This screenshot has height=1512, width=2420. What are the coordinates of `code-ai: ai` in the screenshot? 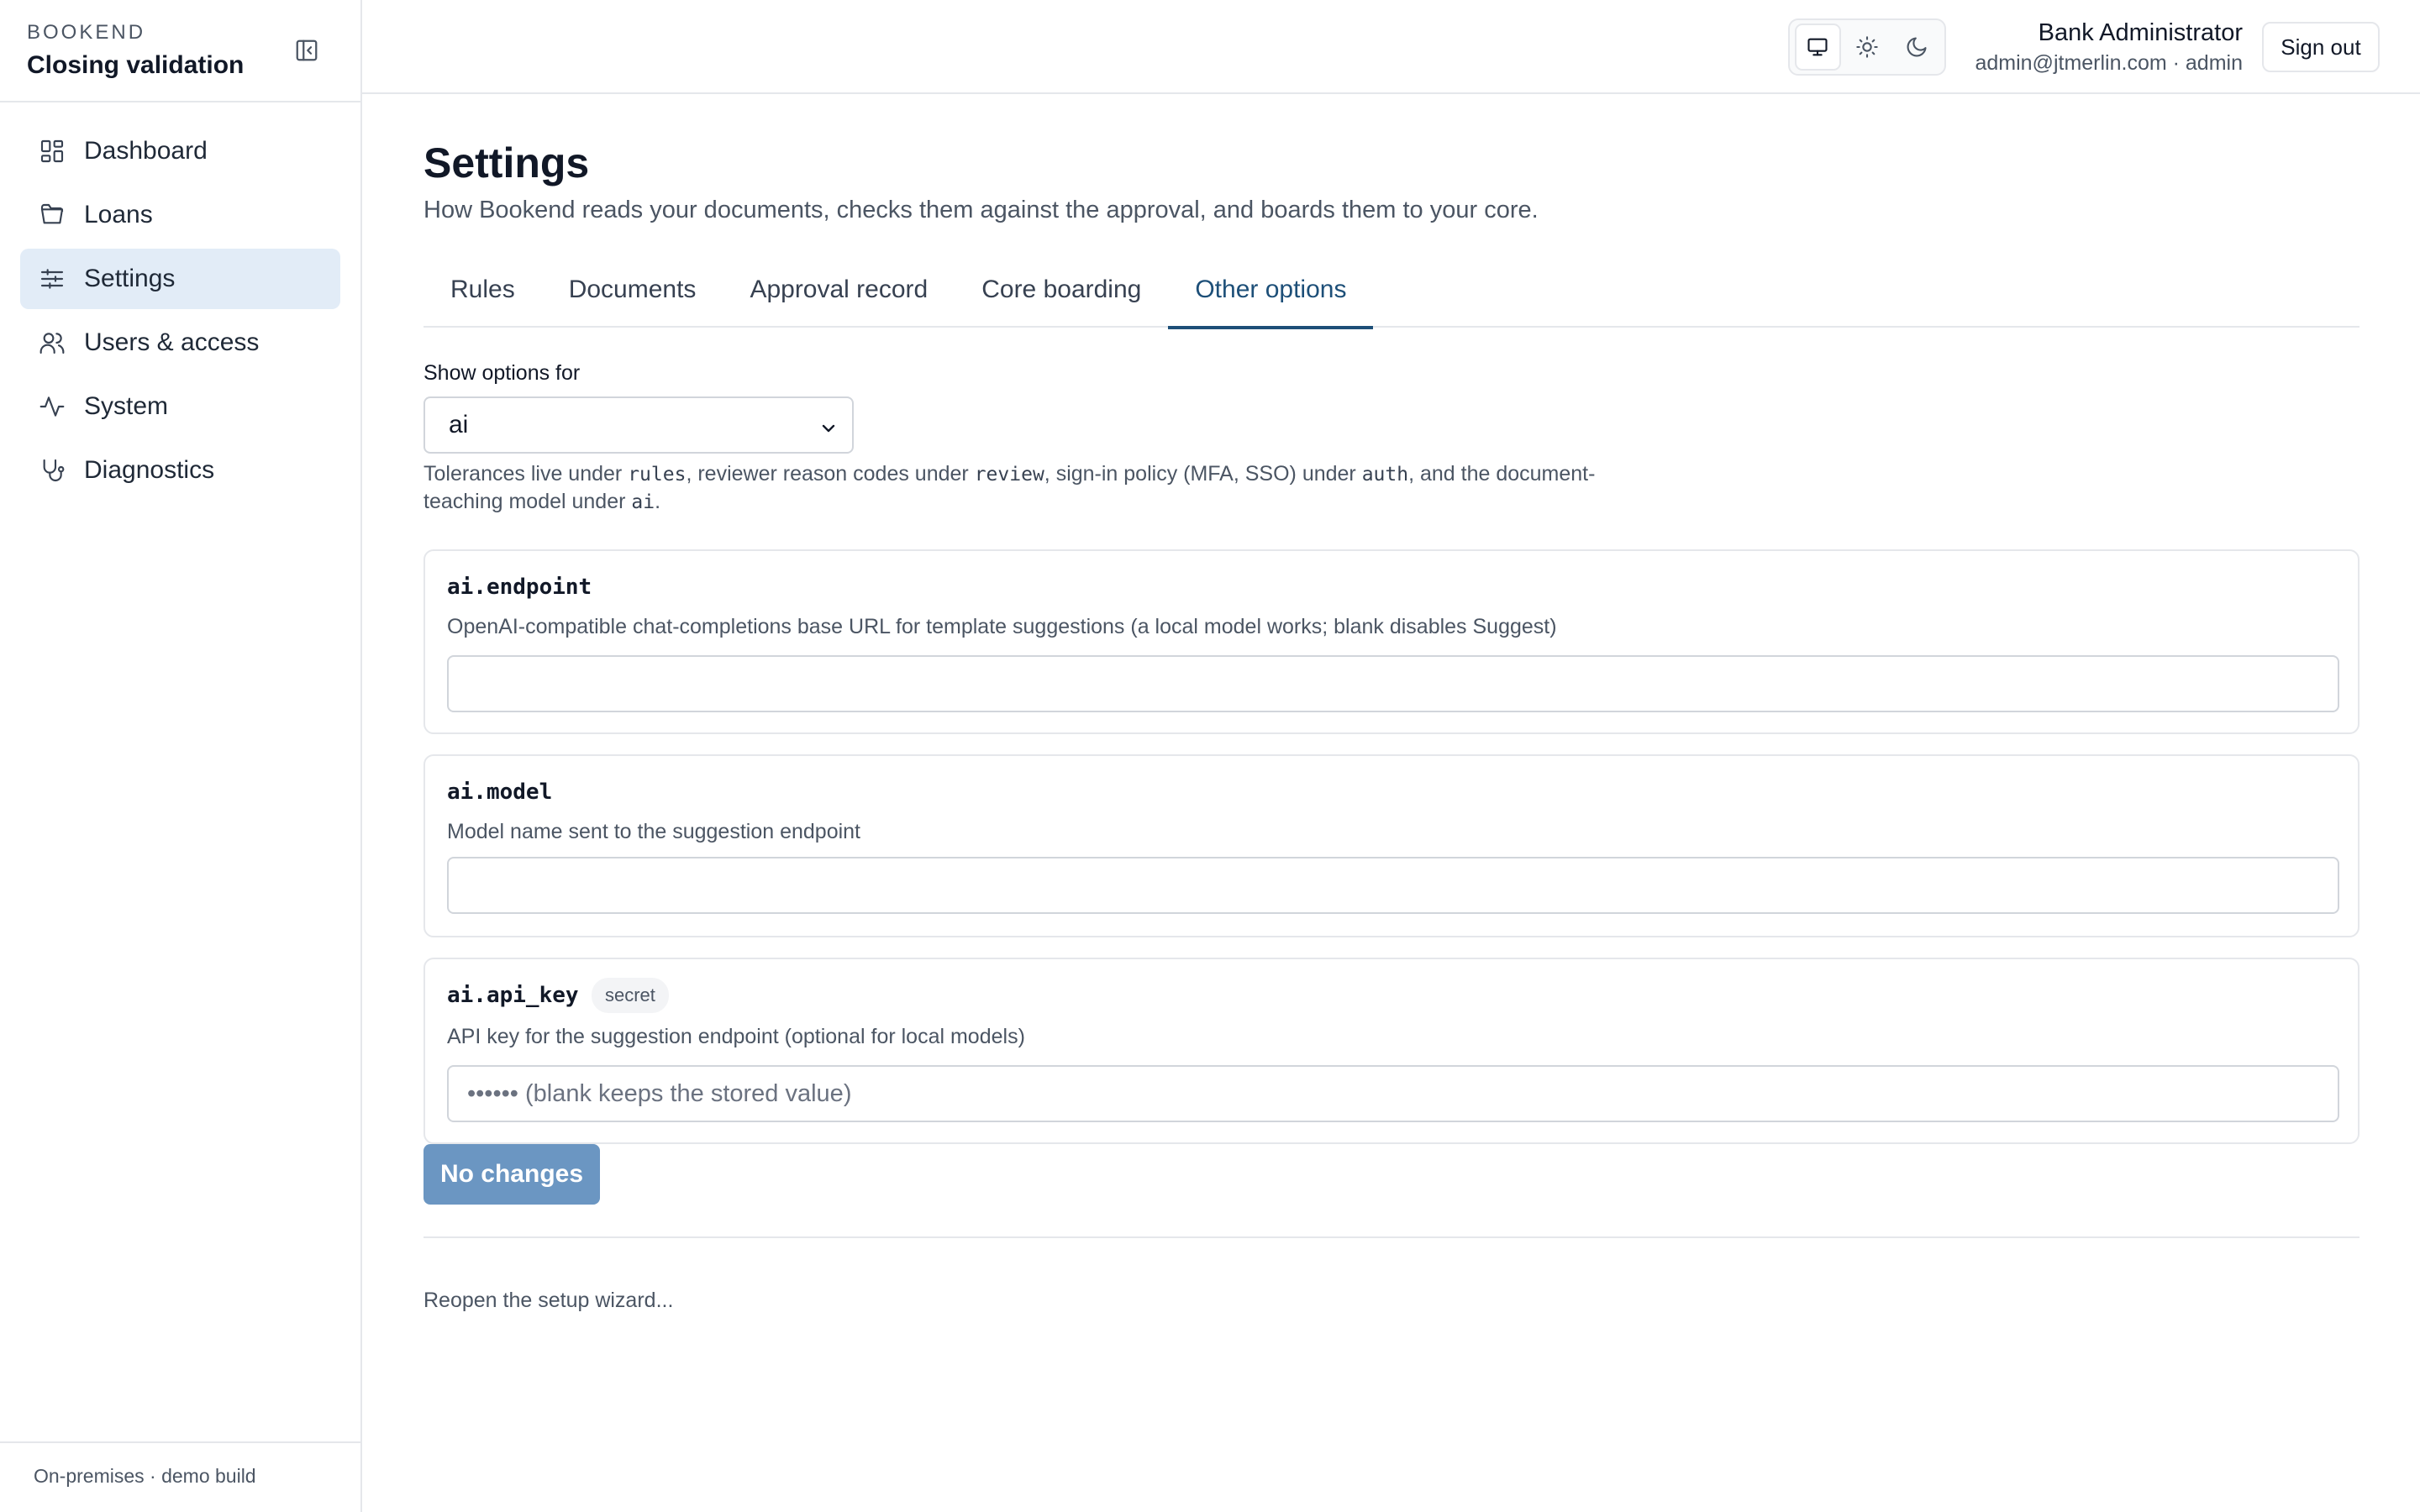 It's located at (643, 502).